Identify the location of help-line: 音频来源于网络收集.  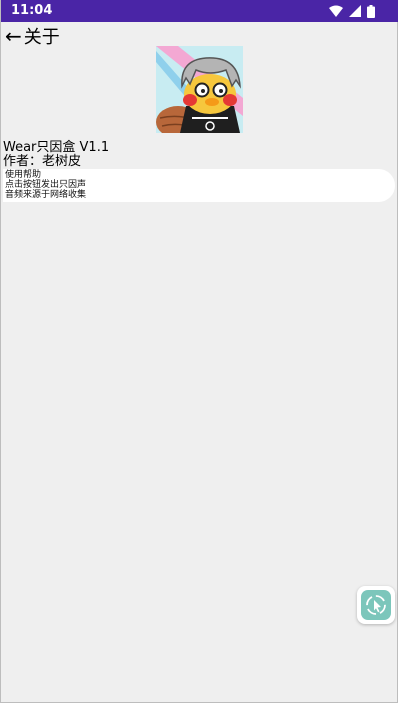
(46, 195).